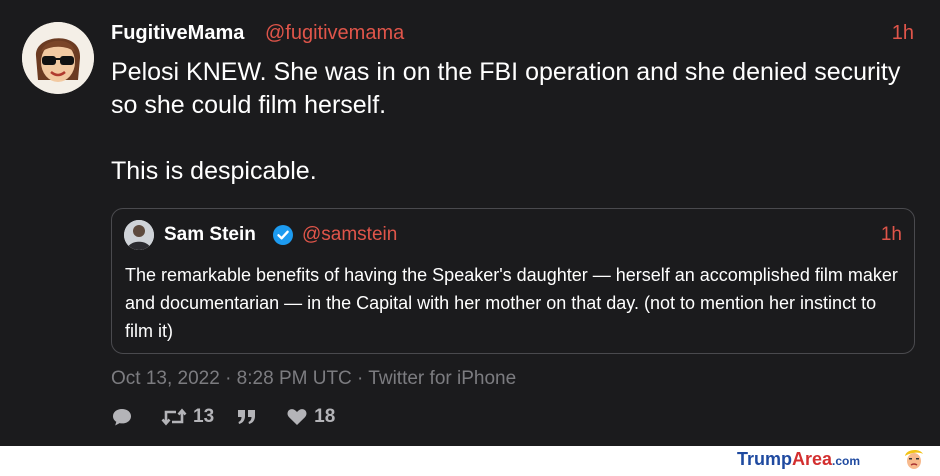 The image size is (940, 476). Describe the element at coordinates (187, 417) in the screenshot. I see `retweet-button: 13` at that location.